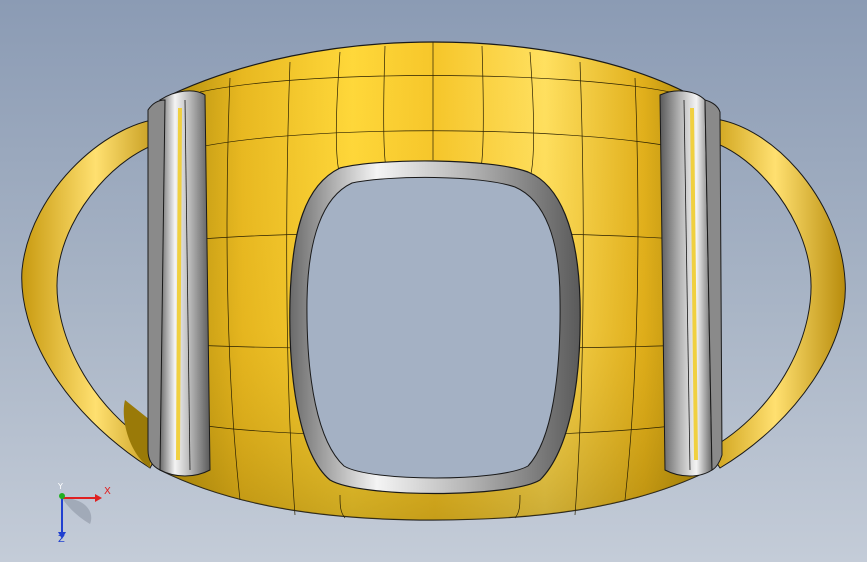 The height and width of the screenshot is (562, 867). What do you see at coordinates (185, 283) in the screenshot?
I see `left-chrome-band` at bounding box center [185, 283].